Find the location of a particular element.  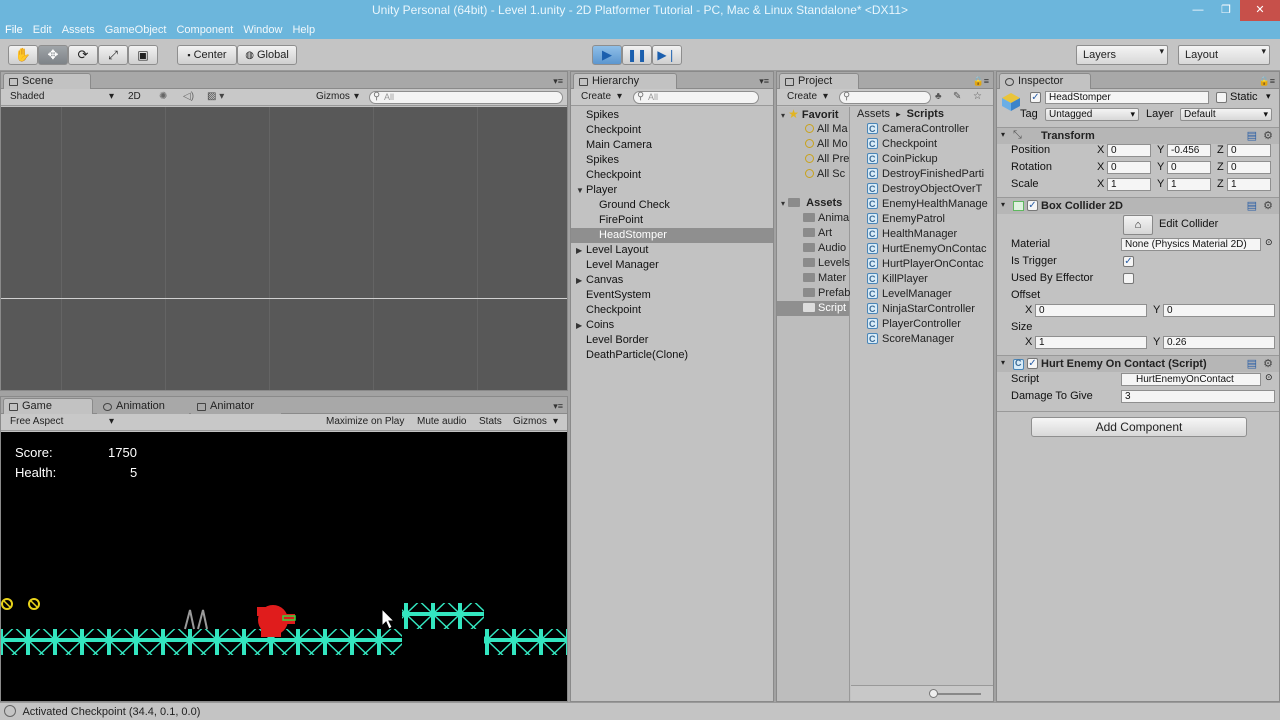

scale-y-field: 1 is located at coordinates (1189, 184).